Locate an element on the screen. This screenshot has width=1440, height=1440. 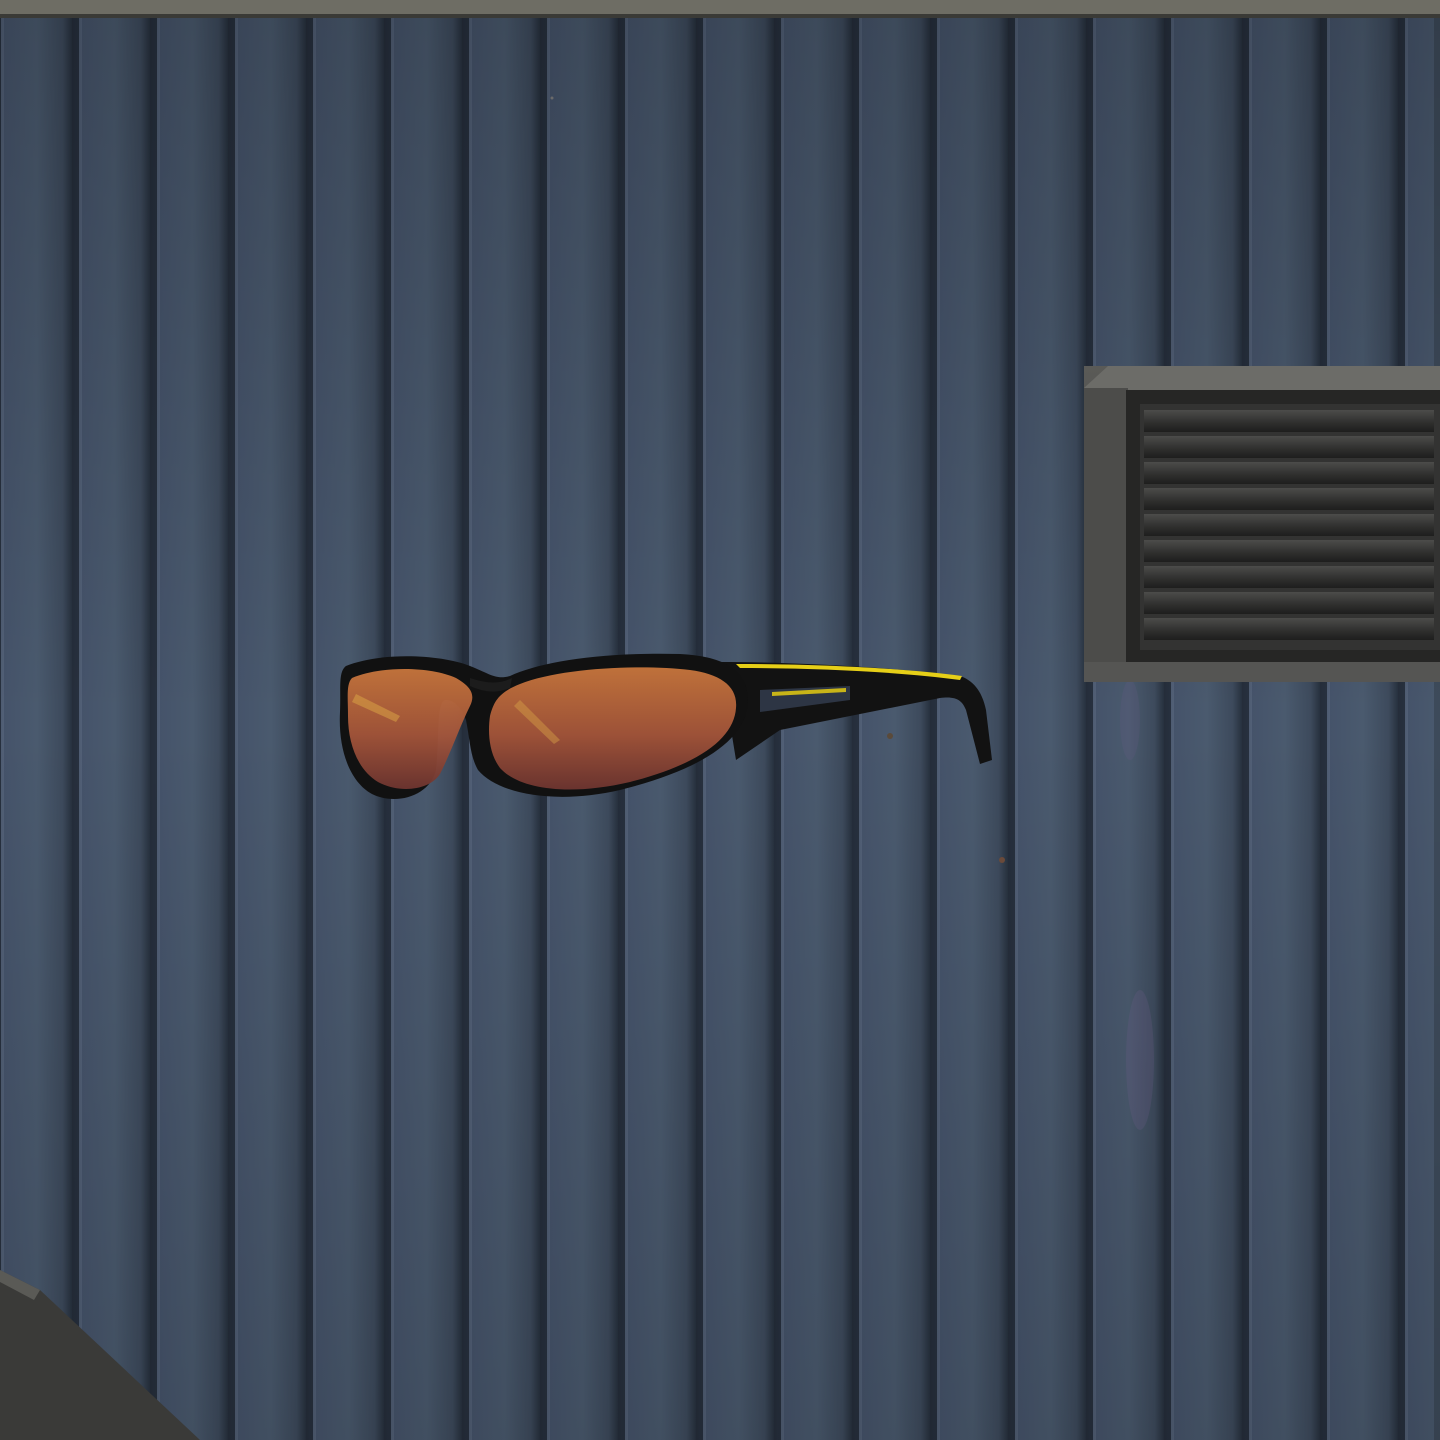
vent-slats is located at coordinates (1289, 525).